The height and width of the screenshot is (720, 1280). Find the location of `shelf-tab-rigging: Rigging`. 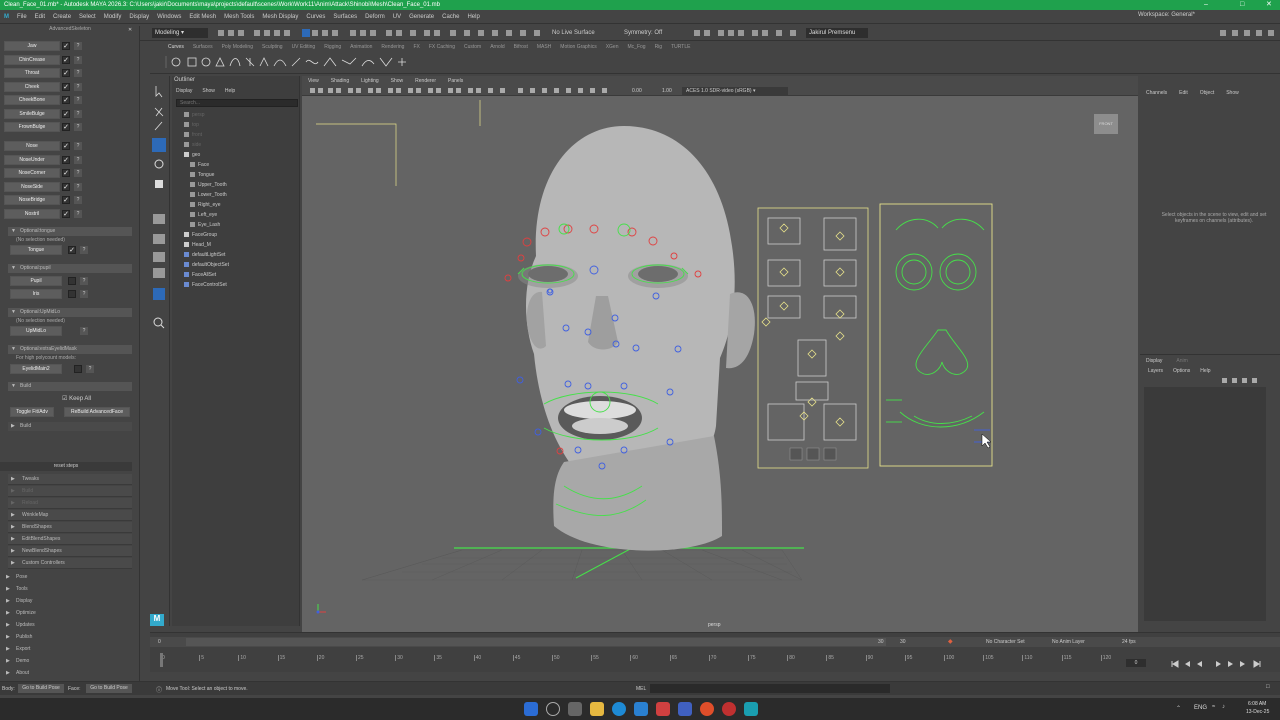

shelf-tab-rigging: Rigging is located at coordinates (332, 47).